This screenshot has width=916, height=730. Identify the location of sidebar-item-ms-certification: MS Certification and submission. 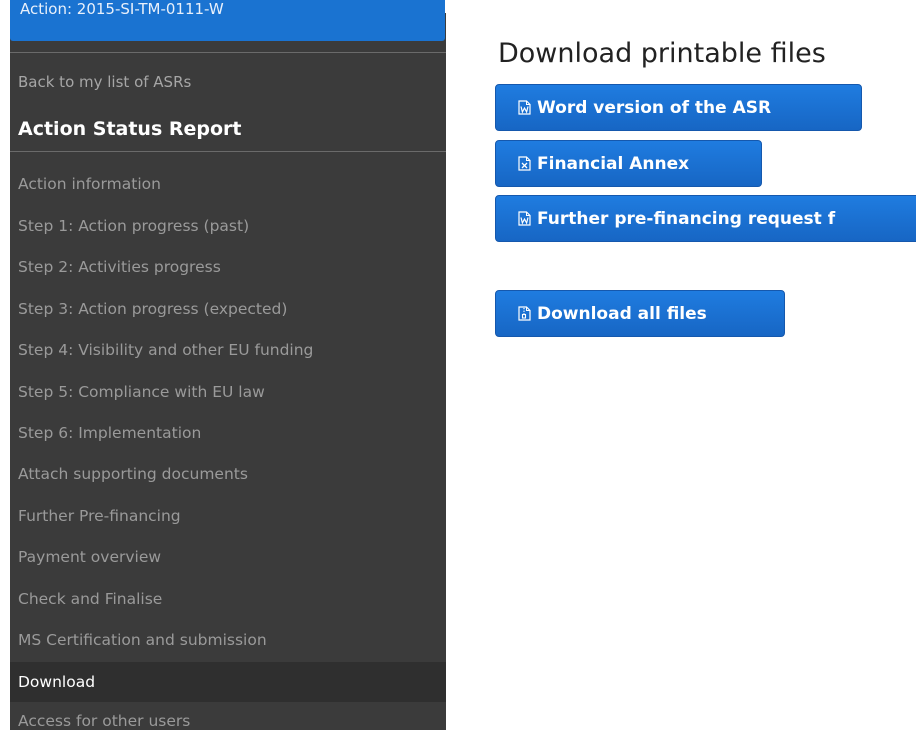
(228, 640).